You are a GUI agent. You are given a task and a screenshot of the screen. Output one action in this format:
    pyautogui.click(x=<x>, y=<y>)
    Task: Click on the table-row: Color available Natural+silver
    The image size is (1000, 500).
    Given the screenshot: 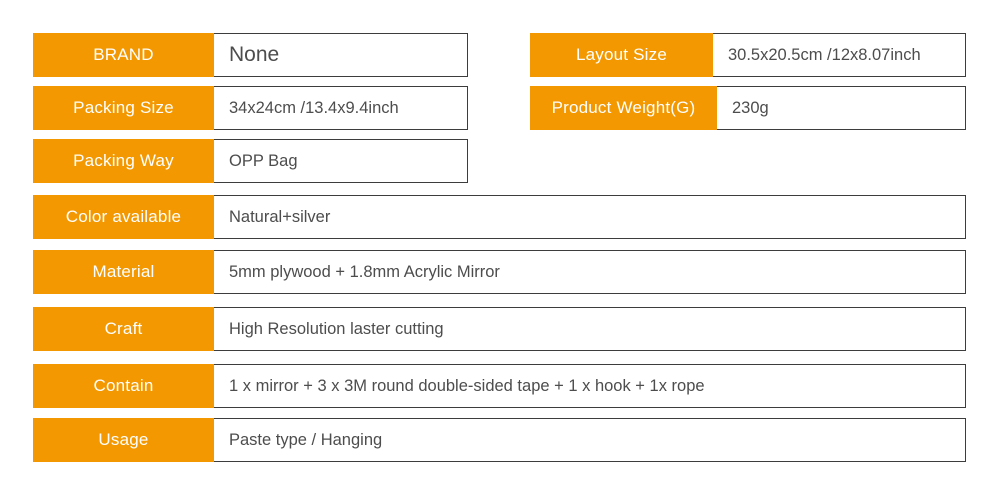 What is the action you would take?
    pyautogui.click(x=499, y=217)
    